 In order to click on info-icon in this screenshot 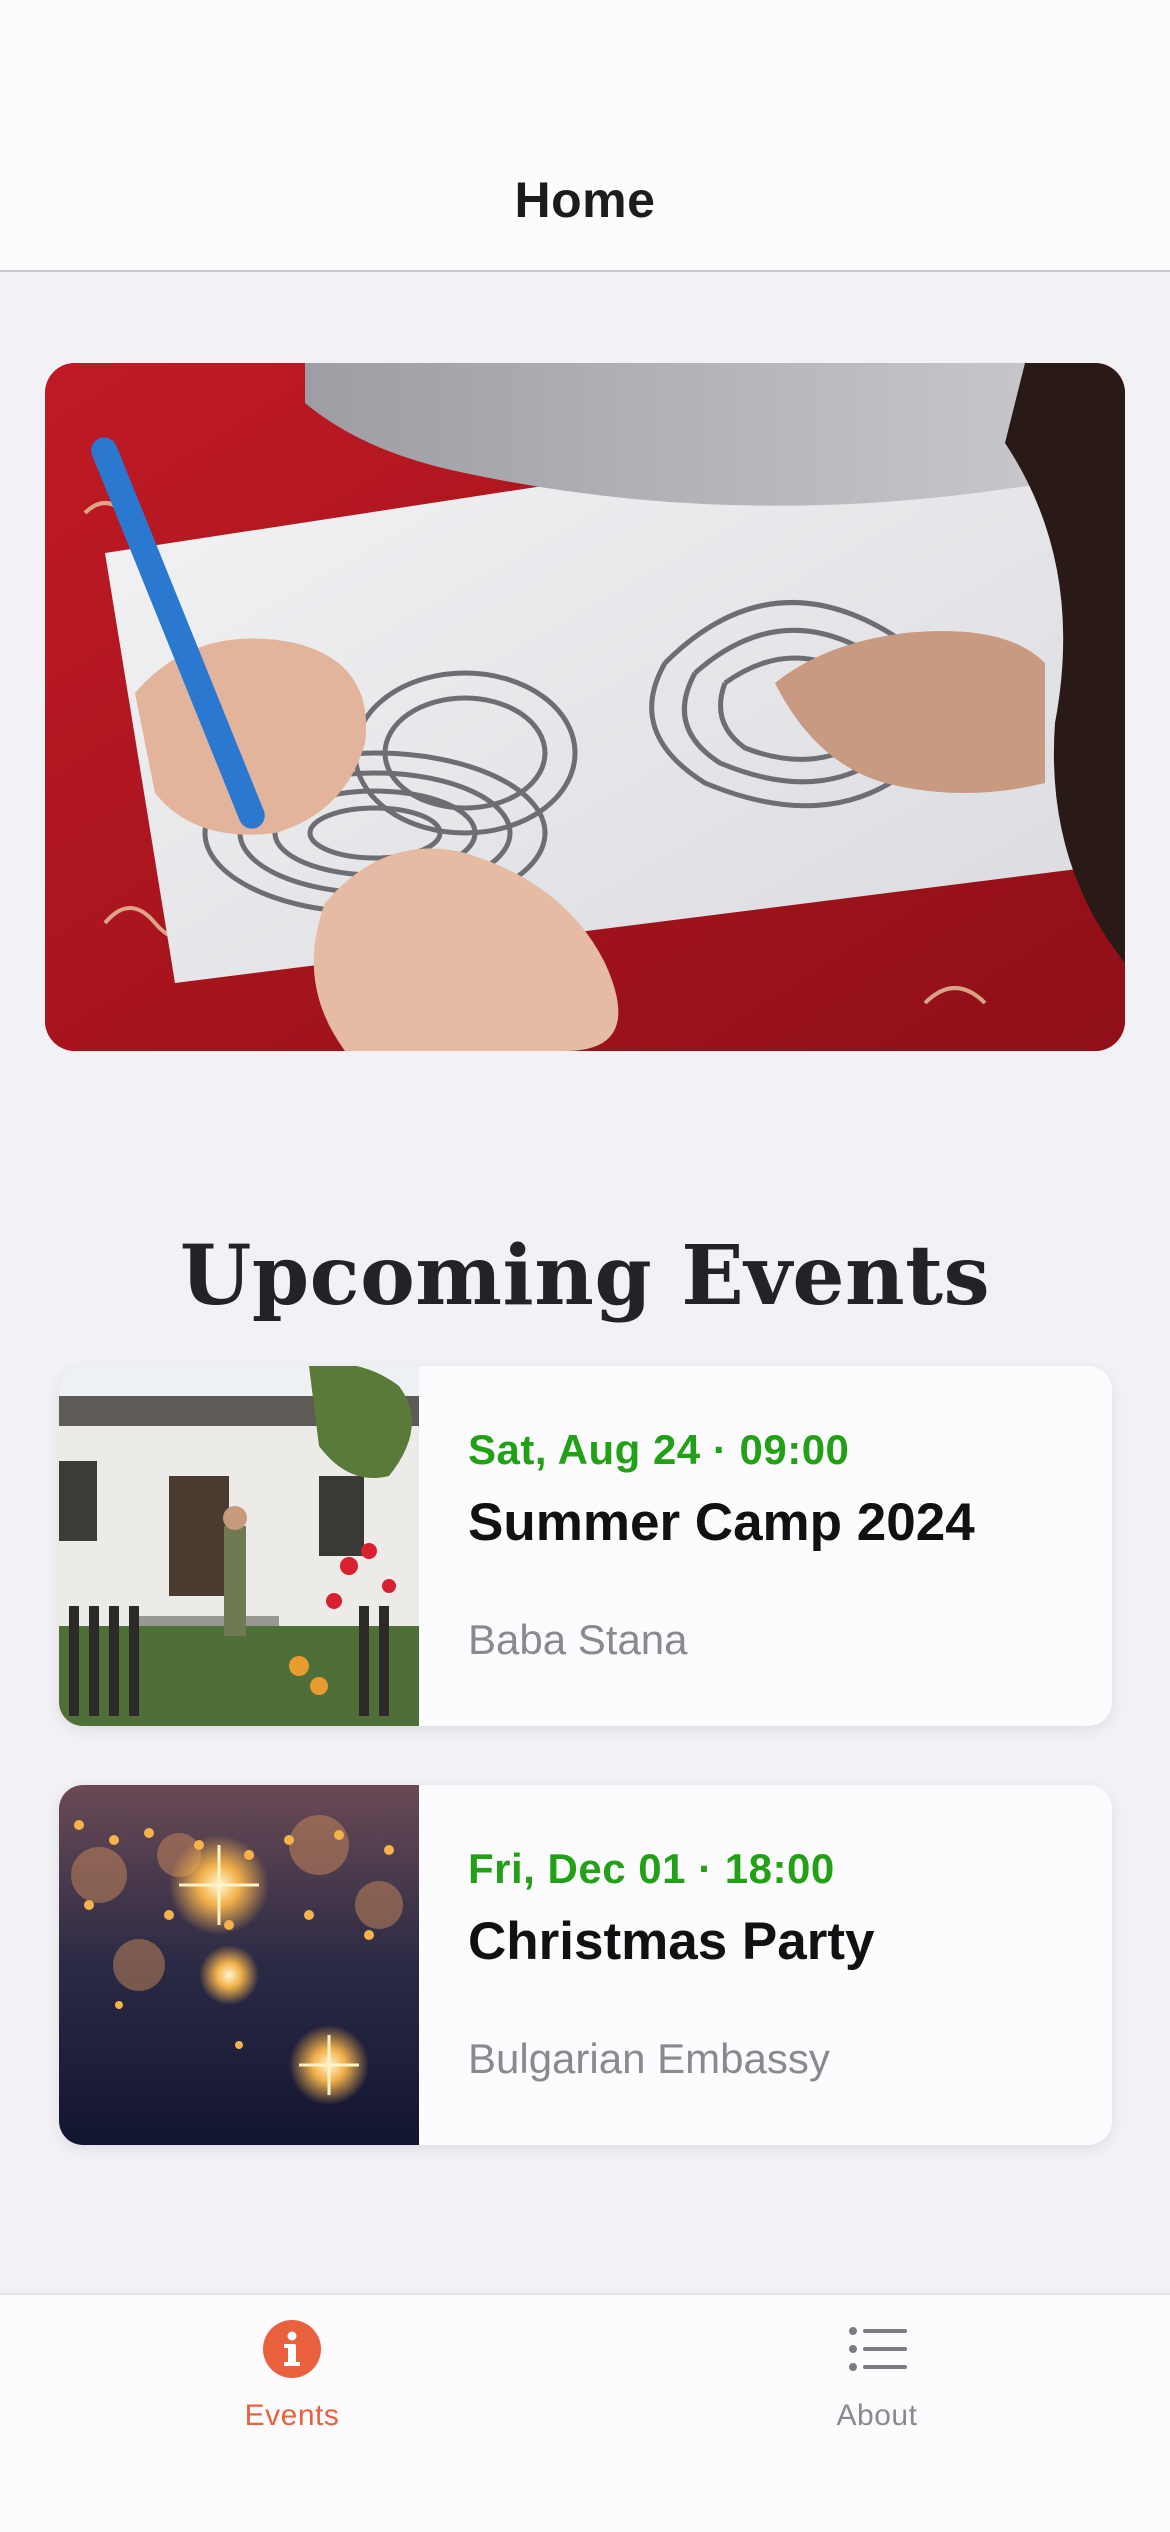, I will do `click(292, 2349)`.